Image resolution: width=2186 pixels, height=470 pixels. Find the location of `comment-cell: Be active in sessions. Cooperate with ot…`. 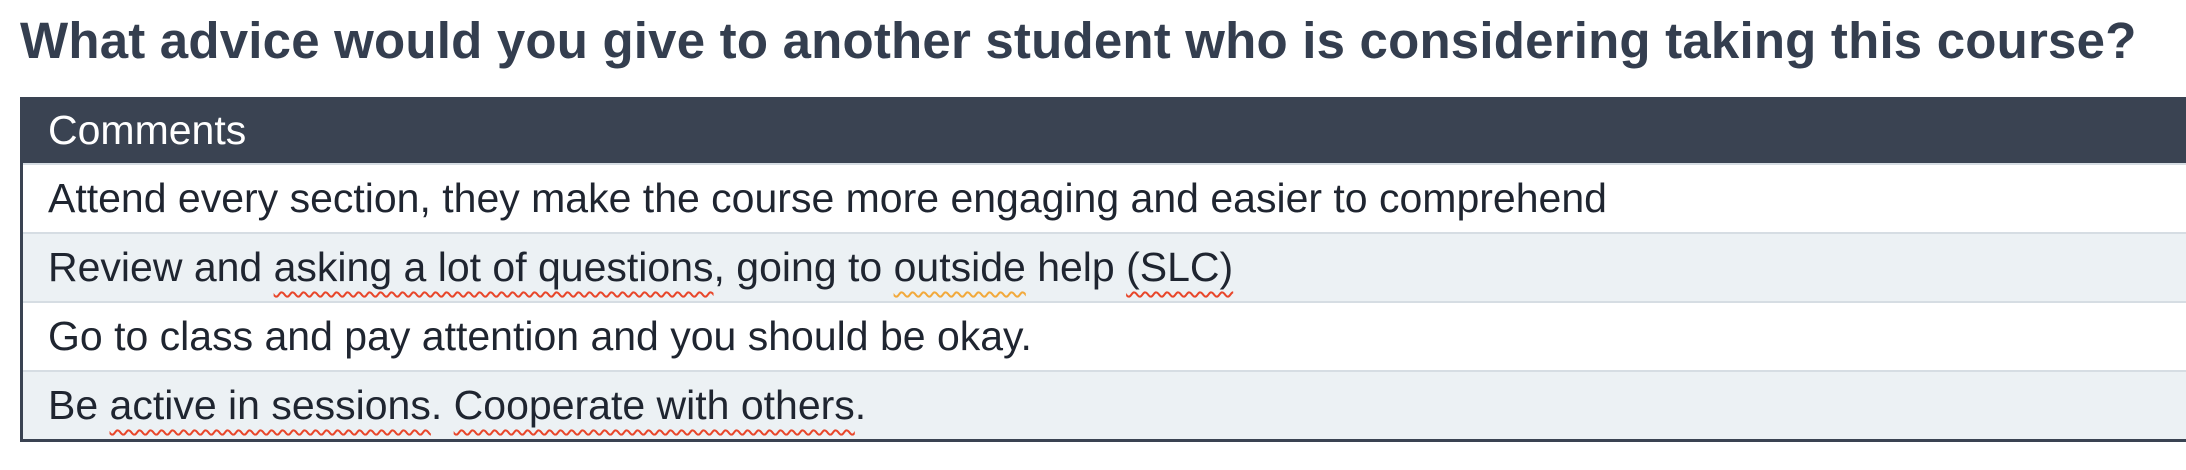

comment-cell: Be active in sessions. Cooperate with ot… is located at coordinates (1103, 405).